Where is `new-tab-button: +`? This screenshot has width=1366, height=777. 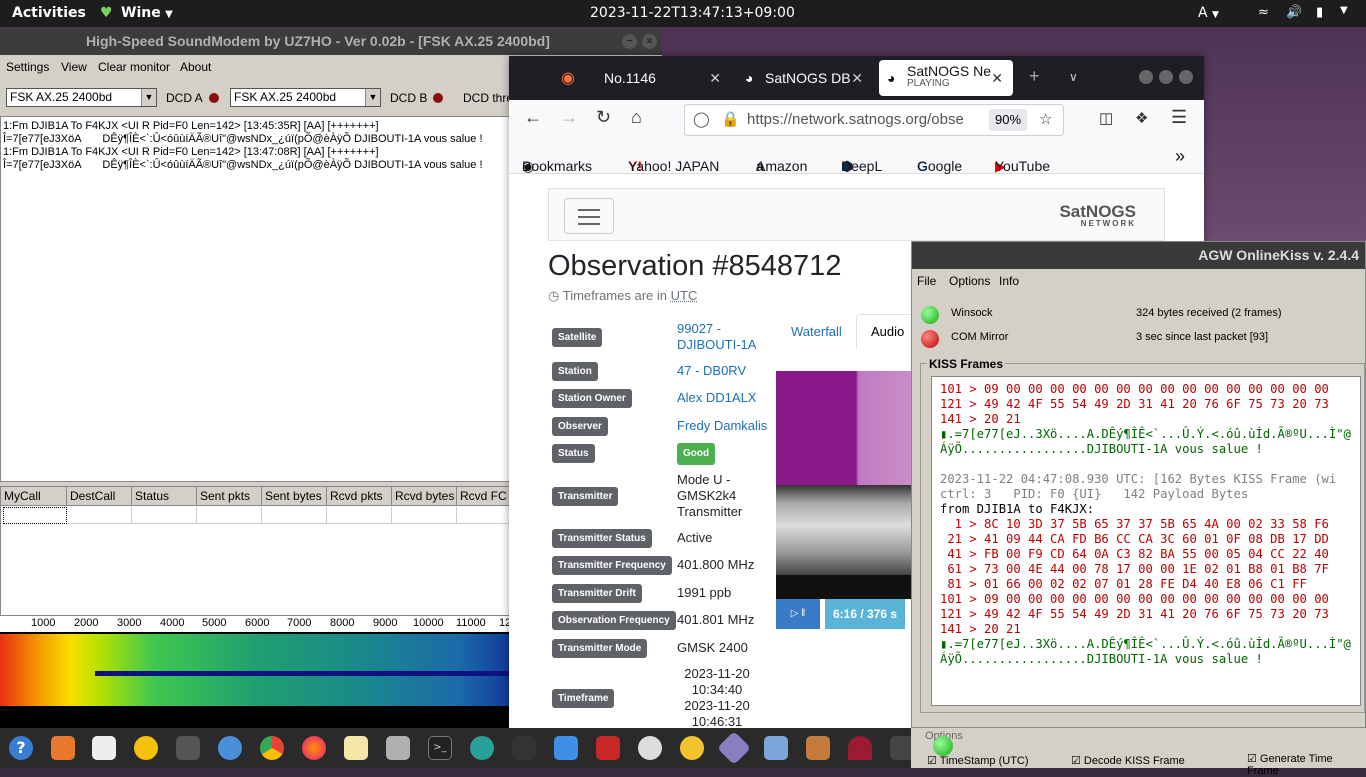
new-tab-button: + is located at coordinates (1034, 76).